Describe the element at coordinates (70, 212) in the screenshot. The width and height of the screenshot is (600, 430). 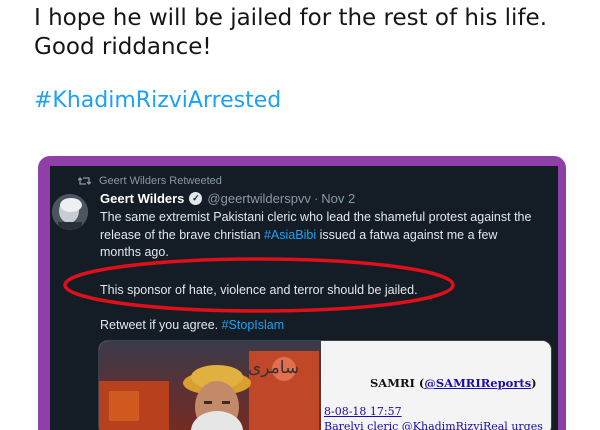
I see `avatar` at that location.